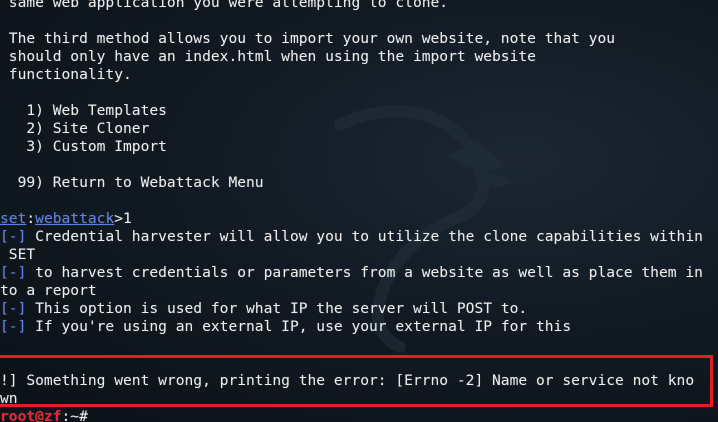 Image resolution: width=718 pixels, height=422 pixels. Describe the element at coordinates (13, 218) in the screenshot. I see `prompt-set: set` at that location.